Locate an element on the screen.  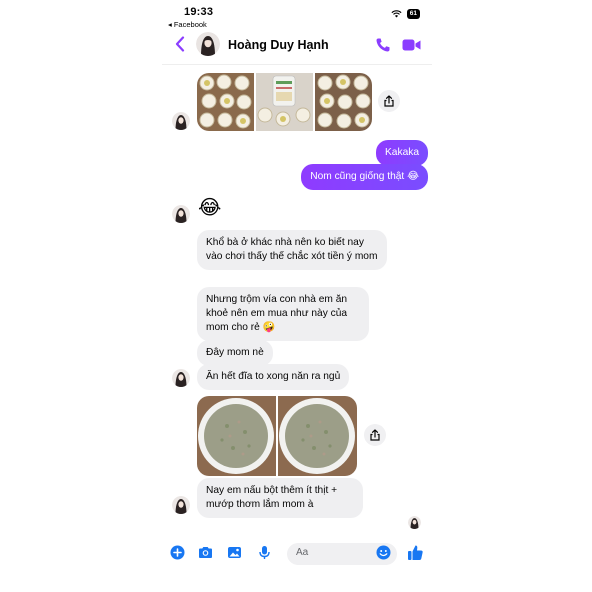
message-bubble-in: Ăn hết đĩa to xong năn ra ngủ is located at coordinates (273, 377).